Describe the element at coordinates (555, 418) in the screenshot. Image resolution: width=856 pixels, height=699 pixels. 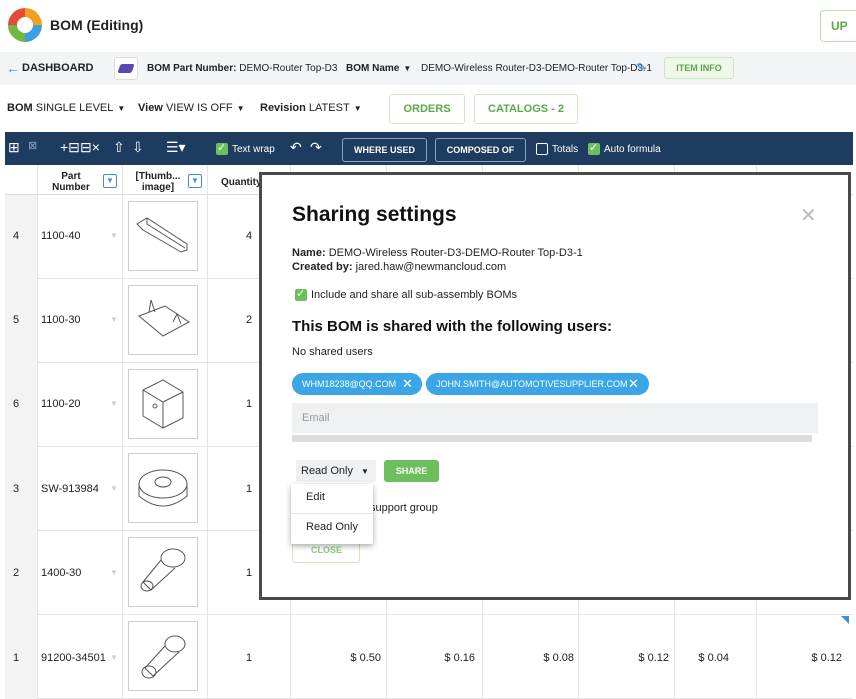
I see `email-input` at that location.